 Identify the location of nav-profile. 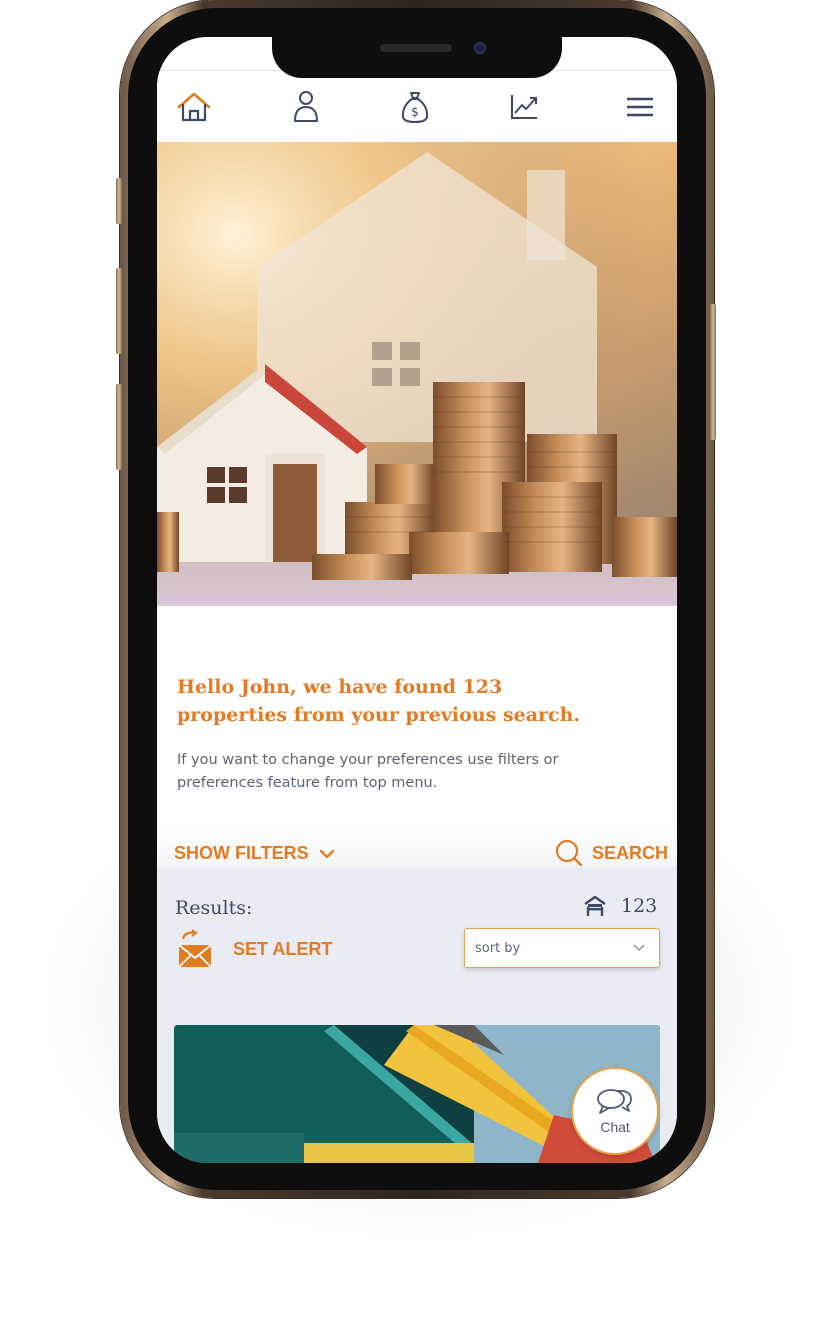
(306, 107).